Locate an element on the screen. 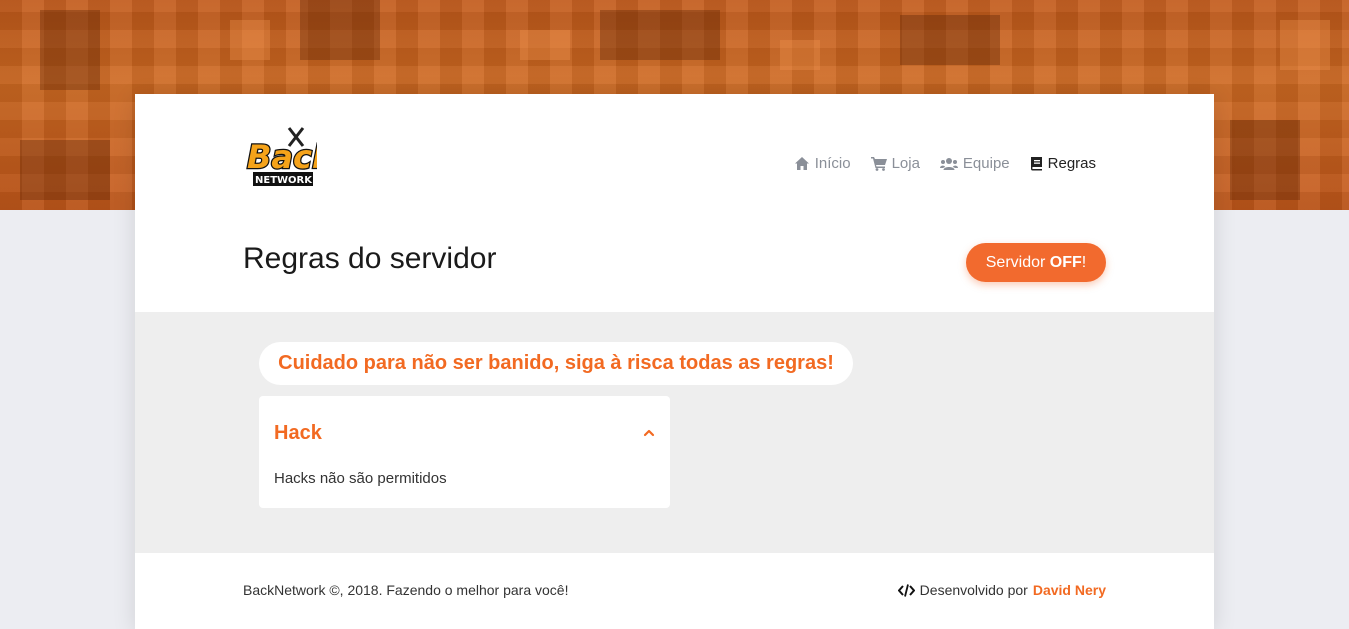  nav-label: Início is located at coordinates (832, 163).